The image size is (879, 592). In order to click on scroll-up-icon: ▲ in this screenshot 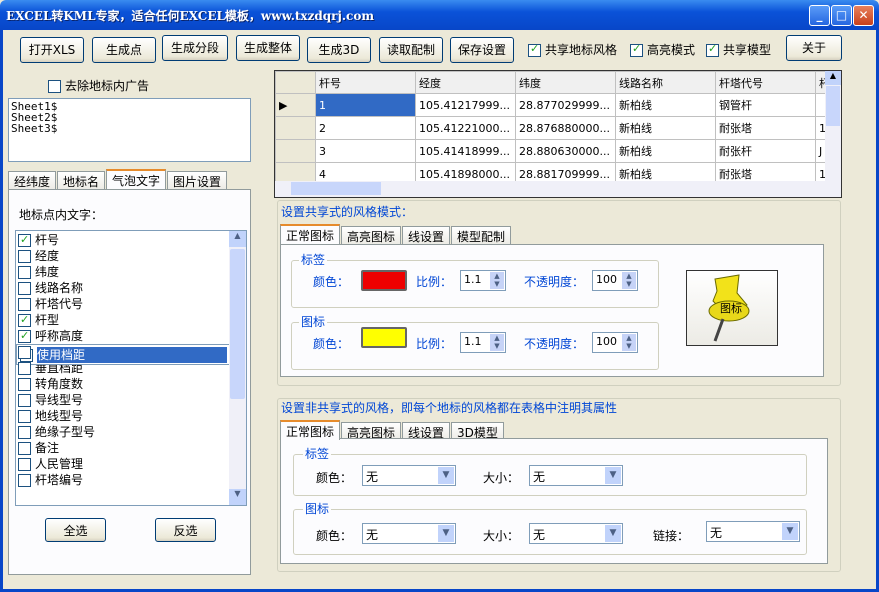, I will do `click(237, 239)`.